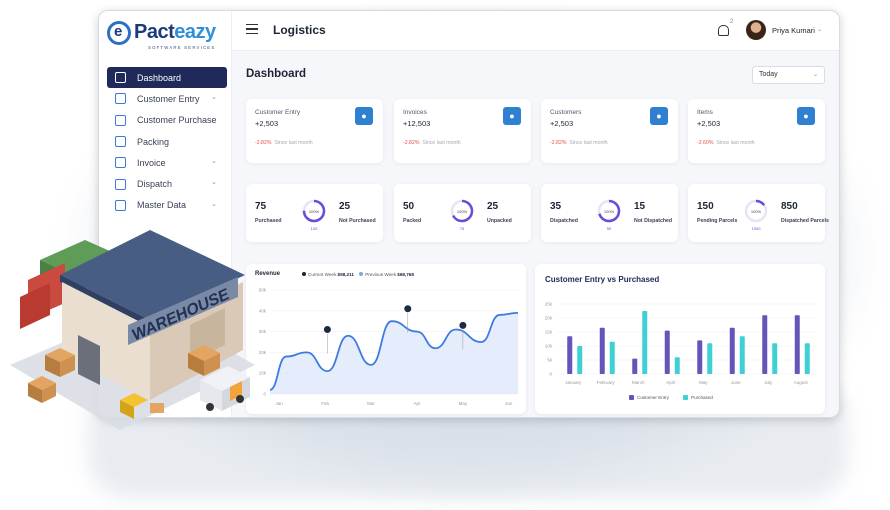 The height and width of the screenshot is (510, 890). What do you see at coordinates (756, 30) in the screenshot?
I see `avatar` at bounding box center [756, 30].